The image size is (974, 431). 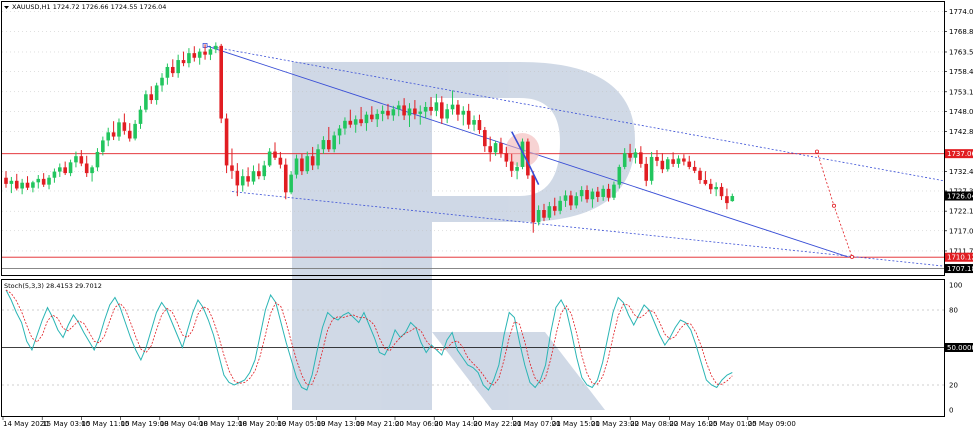 What do you see at coordinates (961, 112) in the screenshot?
I see `price-tick-label: 1748.00` at bounding box center [961, 112].